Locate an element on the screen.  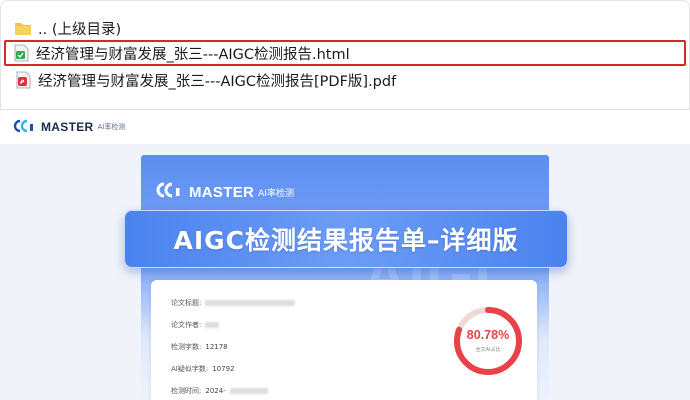
banner-title: AIGC检测结果报告单–详细版 is located at coordinates (346, 240).